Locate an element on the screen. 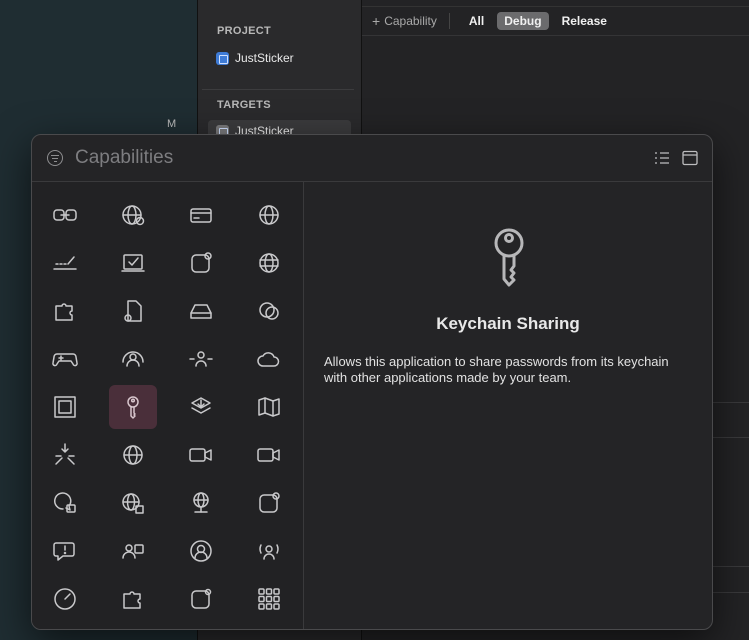 The image size is (749, 640). plus-icon: + is located at coordinates (376, 21).